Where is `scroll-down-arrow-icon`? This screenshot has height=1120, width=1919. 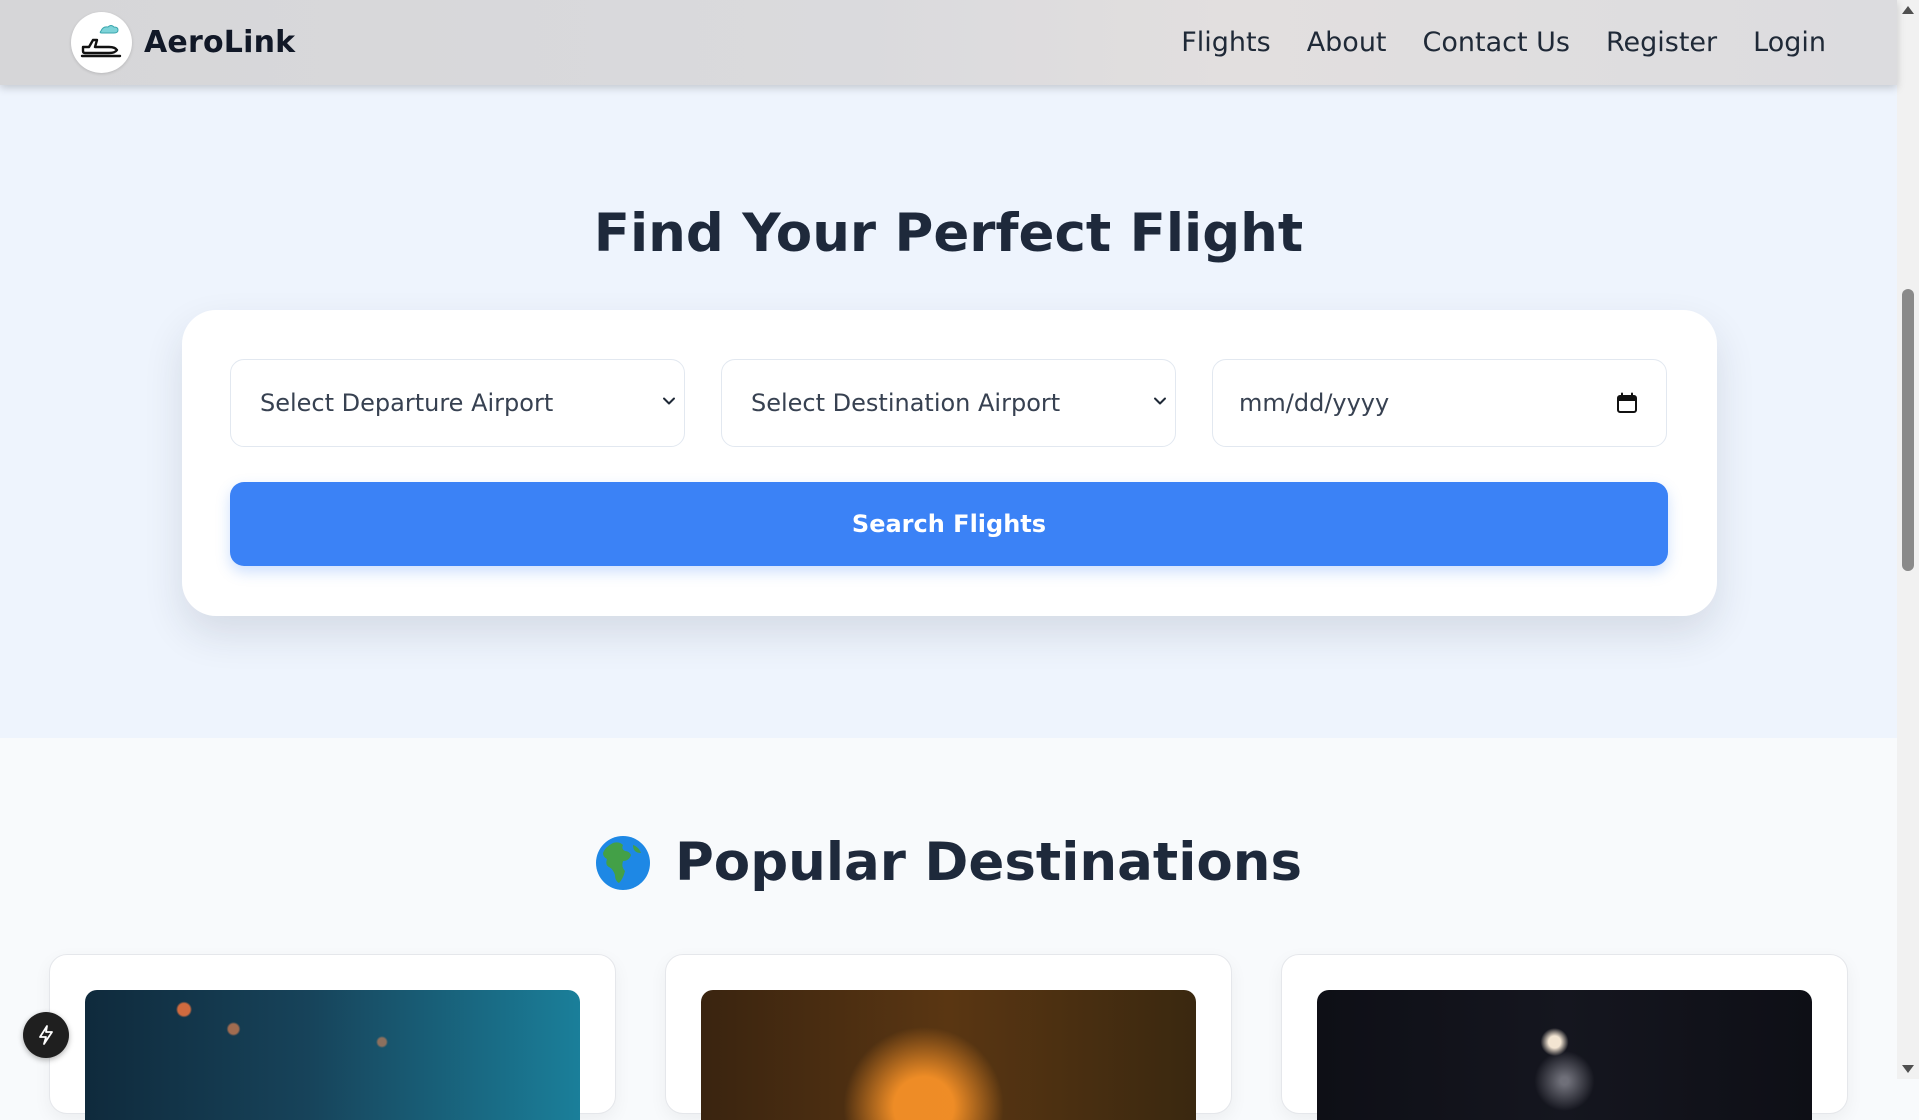
scroll-down-arrow-icon is located at coordinates (1908, 1069).